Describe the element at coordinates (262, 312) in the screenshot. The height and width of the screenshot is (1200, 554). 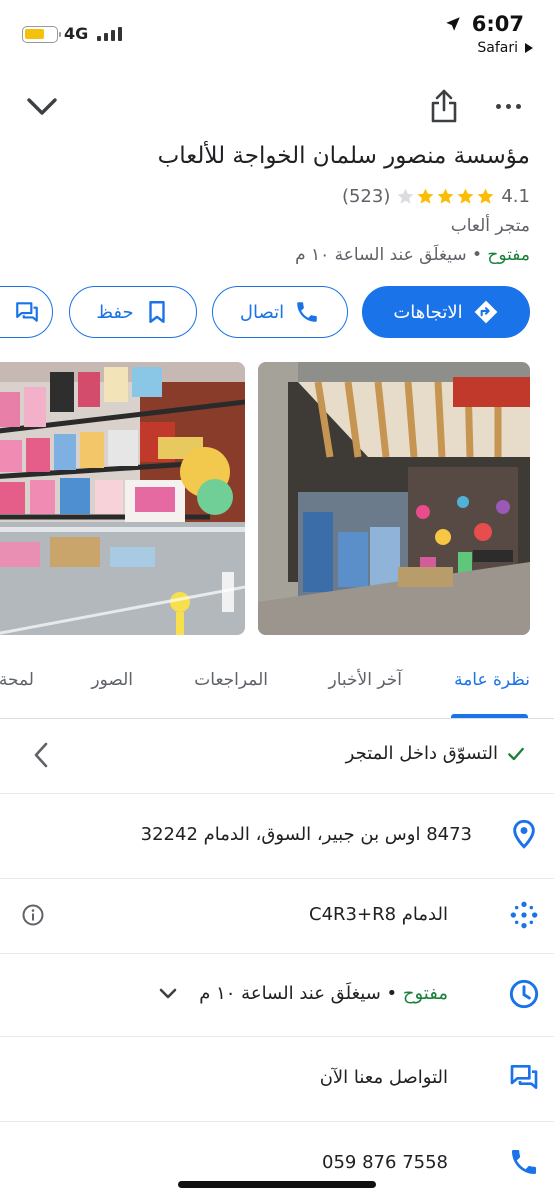
I see `call-label: اتصال` at that location.